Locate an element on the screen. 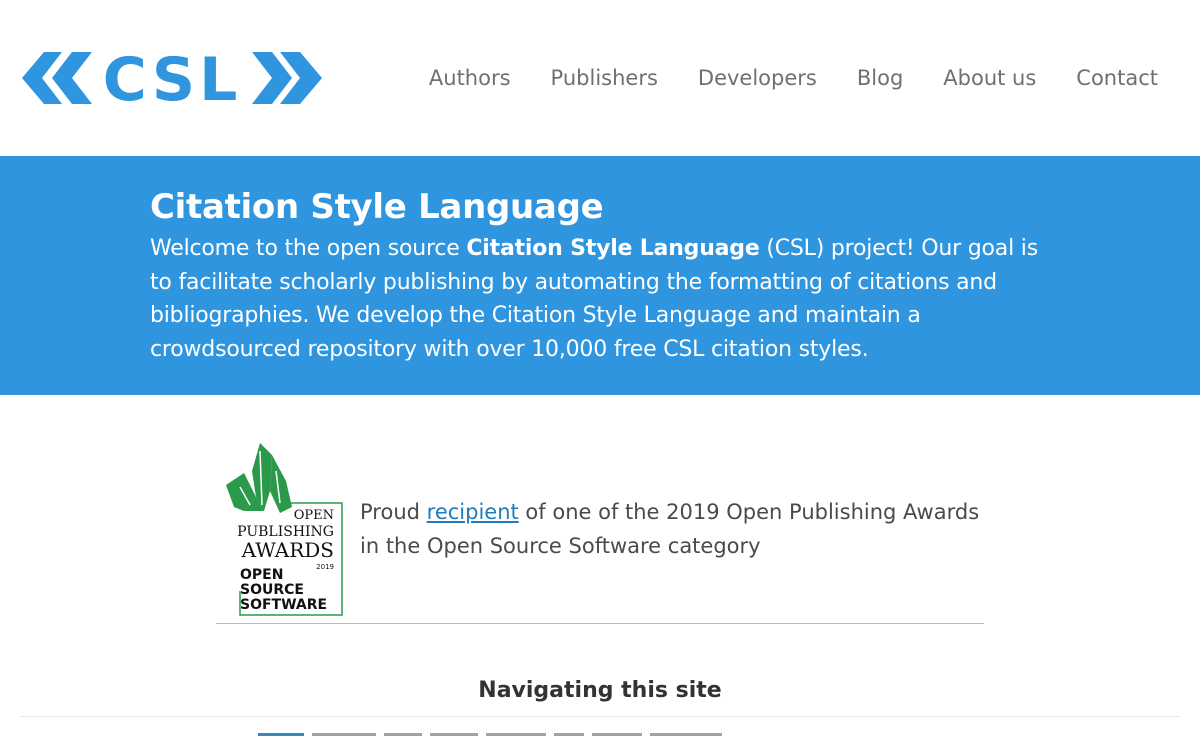 This screenshot has height=740, width=1200. recipient-link: recipient is located at coordinates (473, 512).